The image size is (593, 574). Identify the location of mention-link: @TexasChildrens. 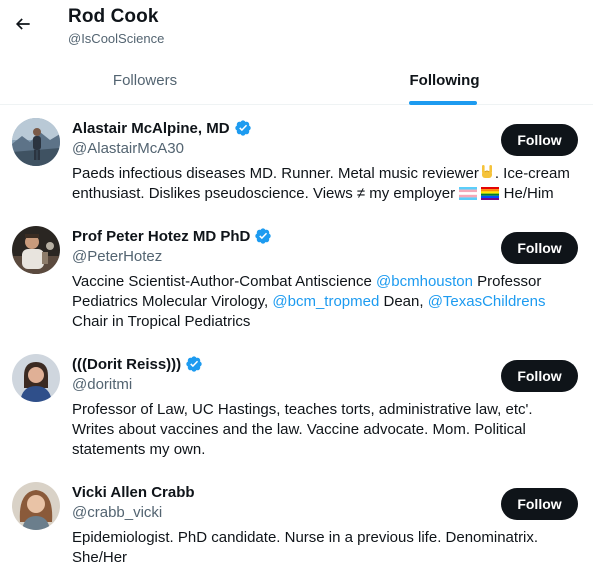
(487, 301).